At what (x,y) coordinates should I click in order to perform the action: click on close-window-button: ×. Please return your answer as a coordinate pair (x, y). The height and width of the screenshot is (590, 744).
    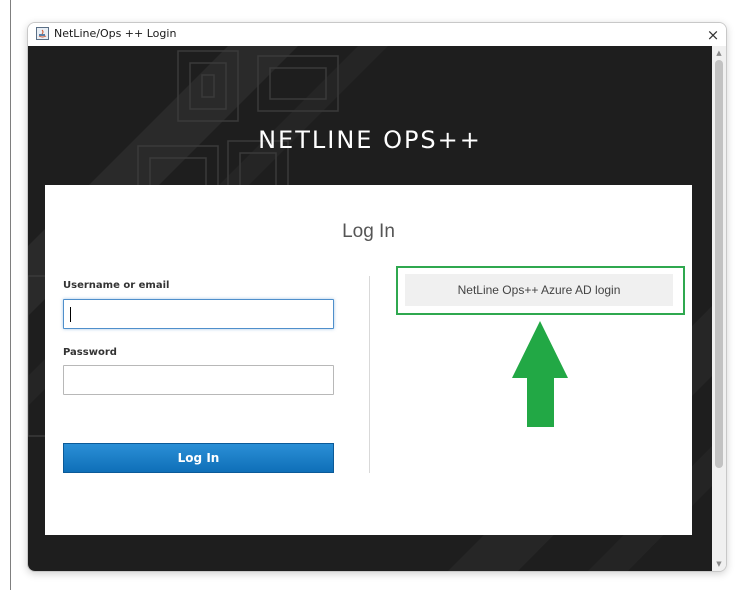
    Looking at the image, I should click on (713, 35).